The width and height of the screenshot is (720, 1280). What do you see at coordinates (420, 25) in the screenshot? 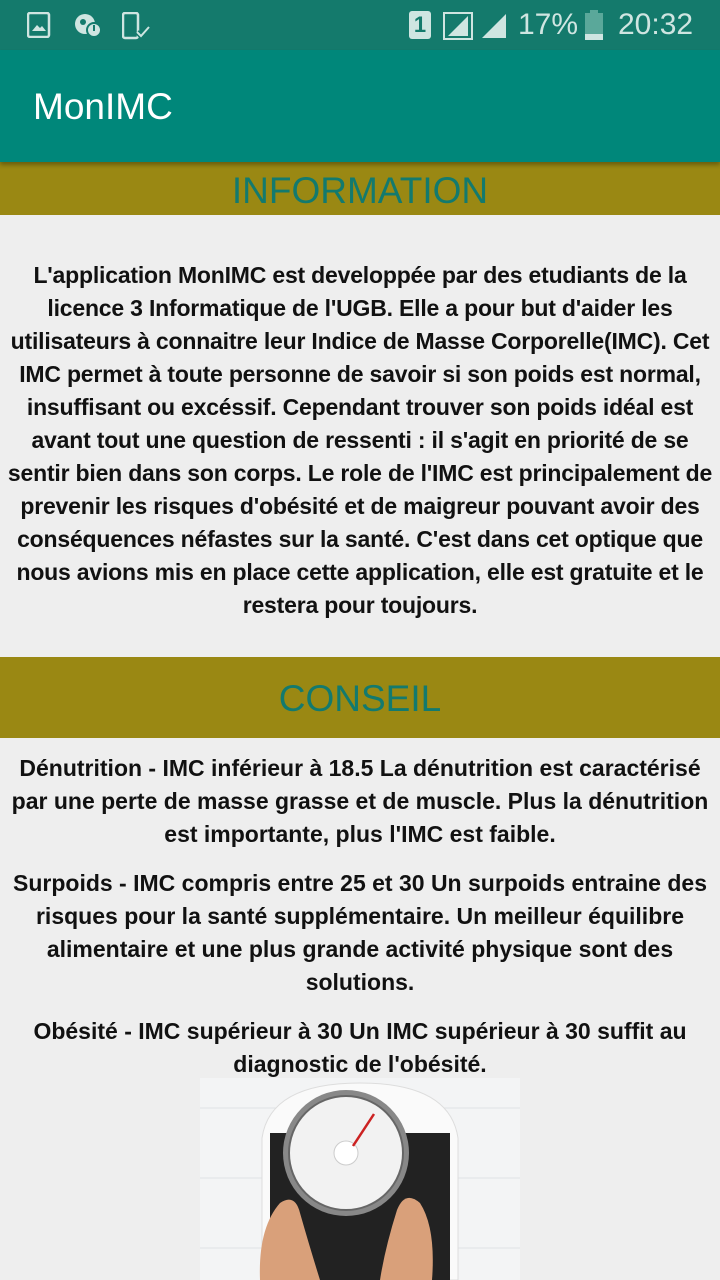
I see `sim-1-icon: 1` at bounding box center [420, 25].